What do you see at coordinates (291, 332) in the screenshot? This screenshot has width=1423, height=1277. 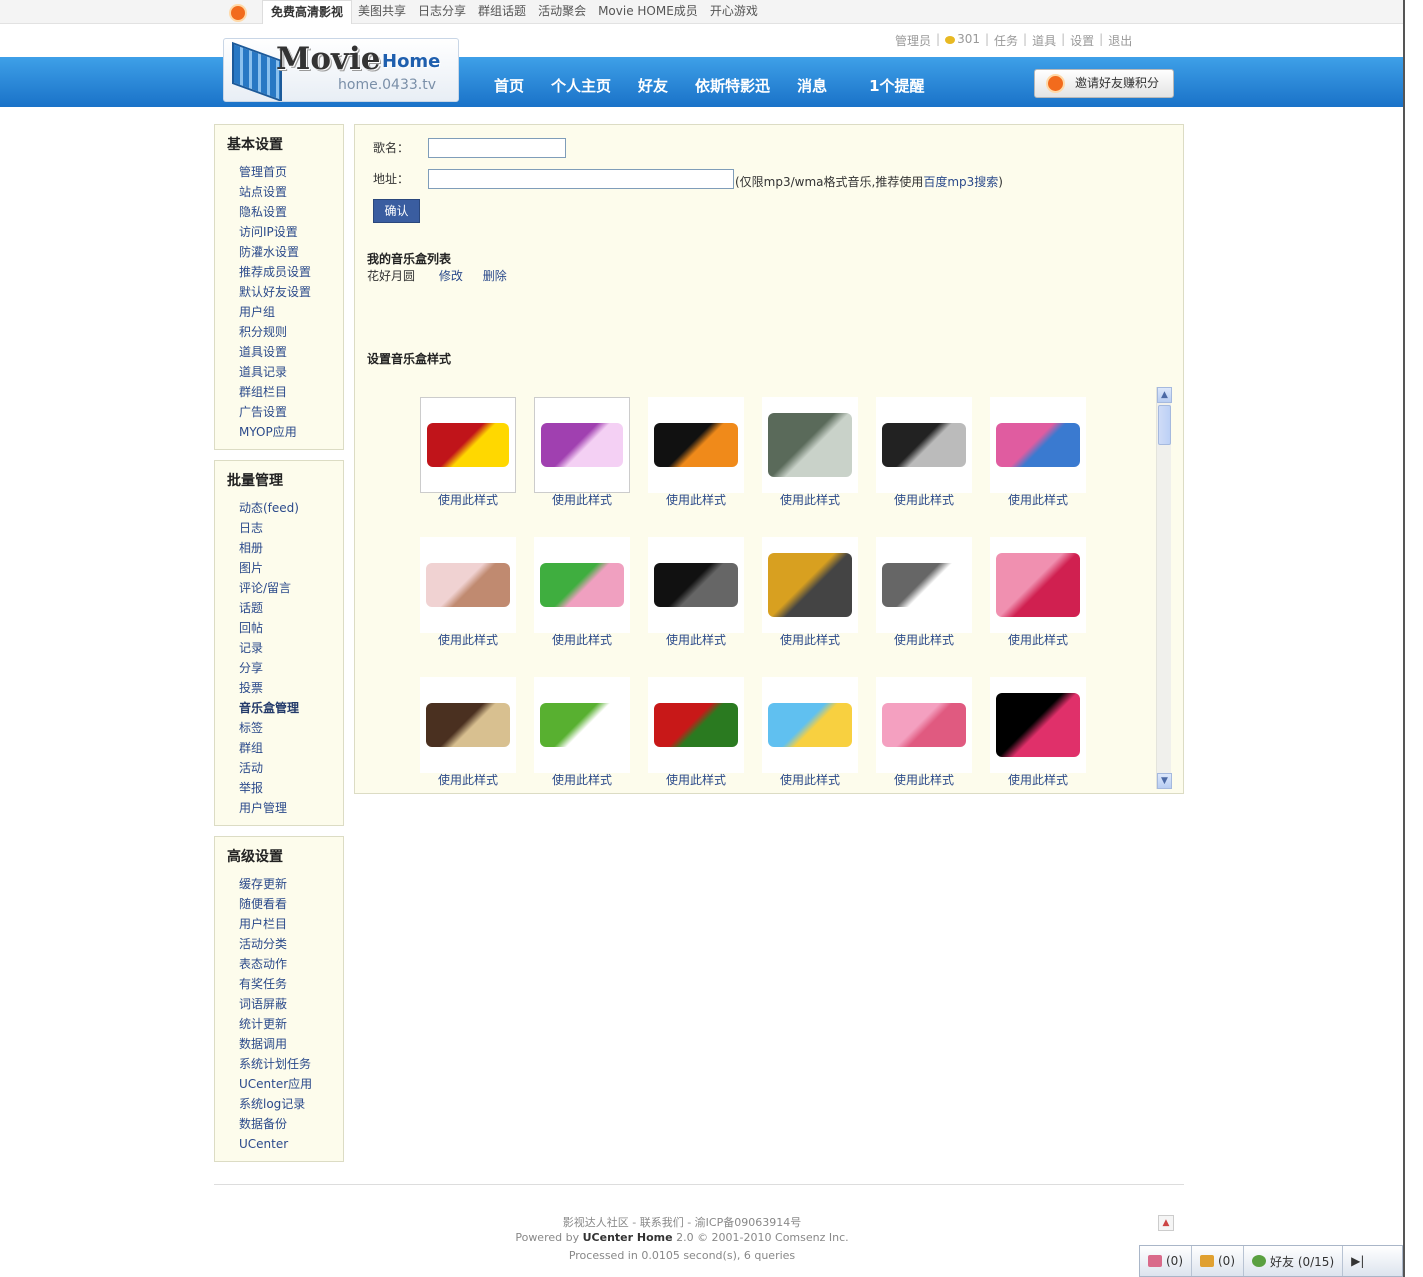 I see `sidebar-item: 积分规则` at bounding box center [291, 332].